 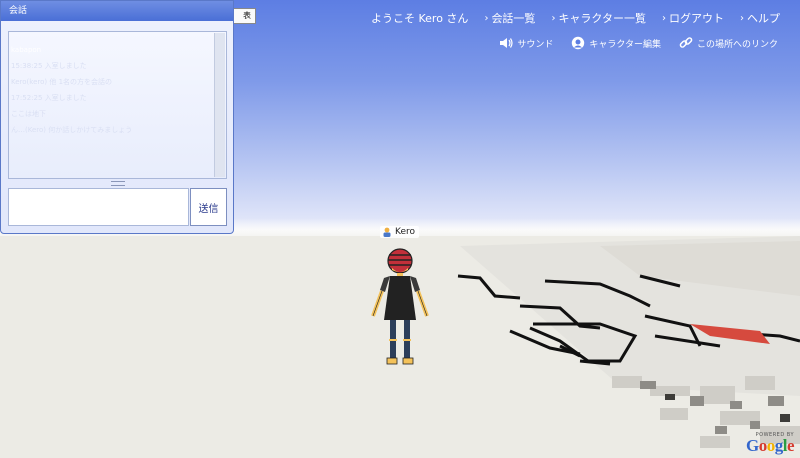 I want to click on chat-title-bar: 会話, so click(x=117, y=11).